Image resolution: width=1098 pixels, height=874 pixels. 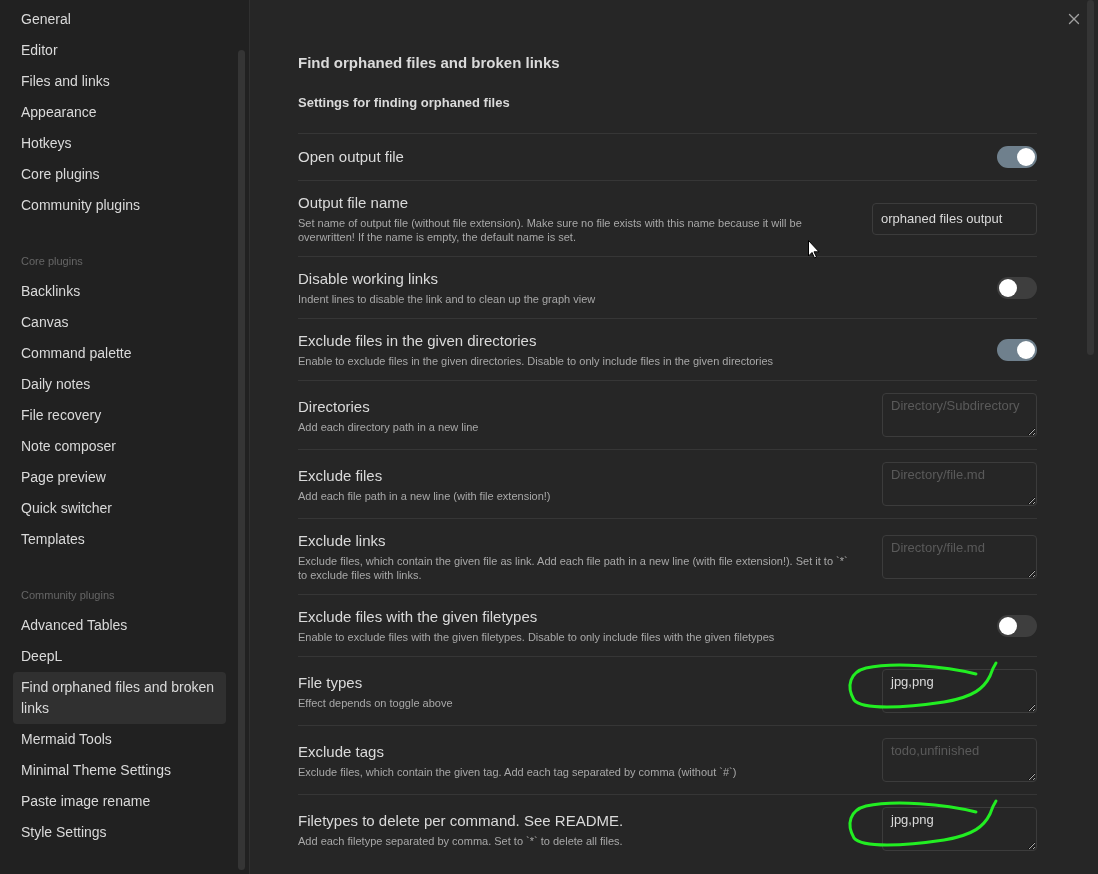 What do you see at coordinates (536, 361) in the screenshot?
I see `setting-description: Enable to exclude files in the given directories. Disable to only include files in the given directories` at bounding box center [536, 361].